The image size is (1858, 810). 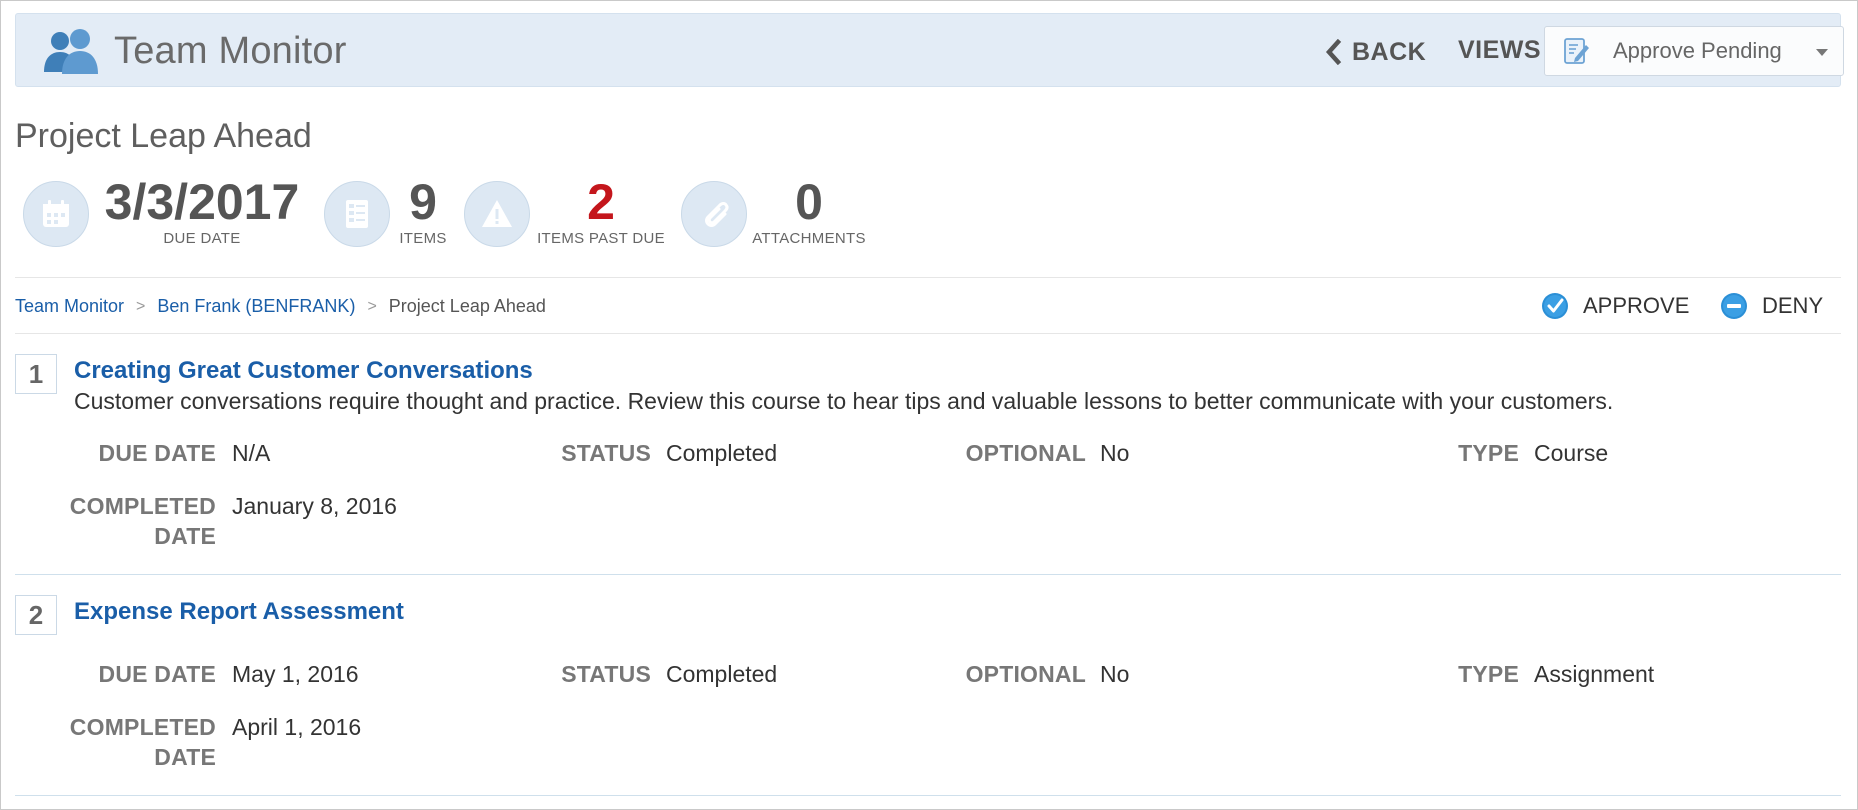 What do you see at coordinates (239, 612) in the screenshot?
I see `item-title-link: Expense Report Assessment` at bounding box center [239, 612].